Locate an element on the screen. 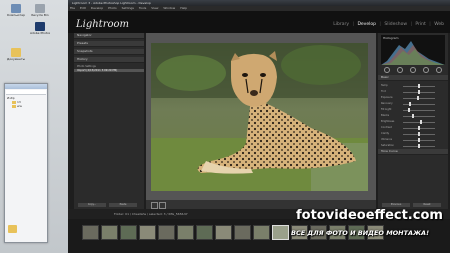 The width and height of the screenshot is (450, 253). recycle-bin-desktop-icon: Recycle Bin is located at coordinates (40, 10).